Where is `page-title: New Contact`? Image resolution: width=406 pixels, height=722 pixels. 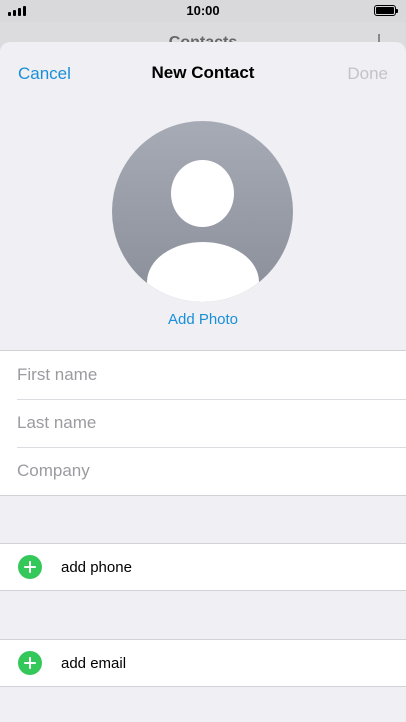
page-title: New Contact is located at coordinates (203, 72).